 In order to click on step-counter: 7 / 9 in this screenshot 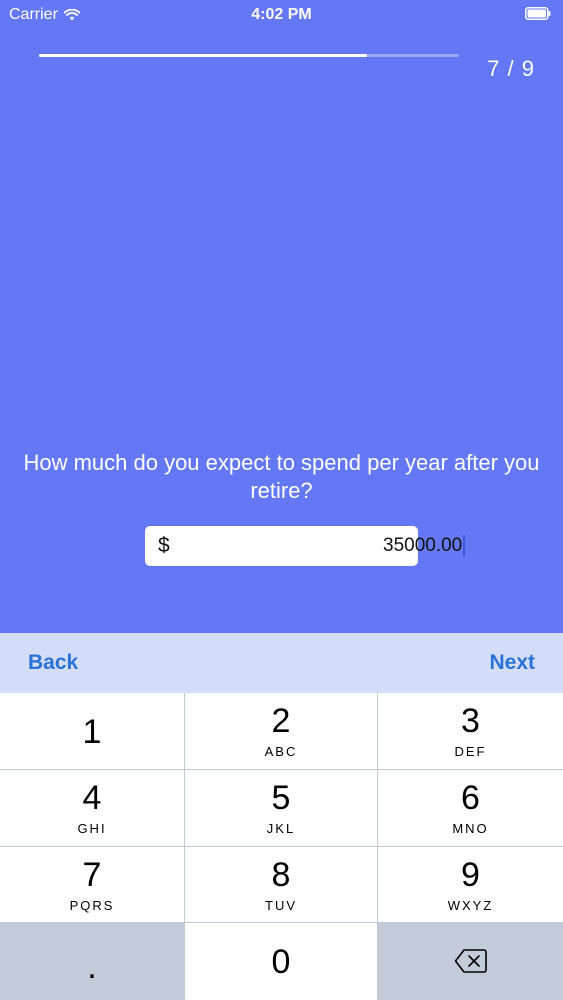, I will do `click(511, 68)`.